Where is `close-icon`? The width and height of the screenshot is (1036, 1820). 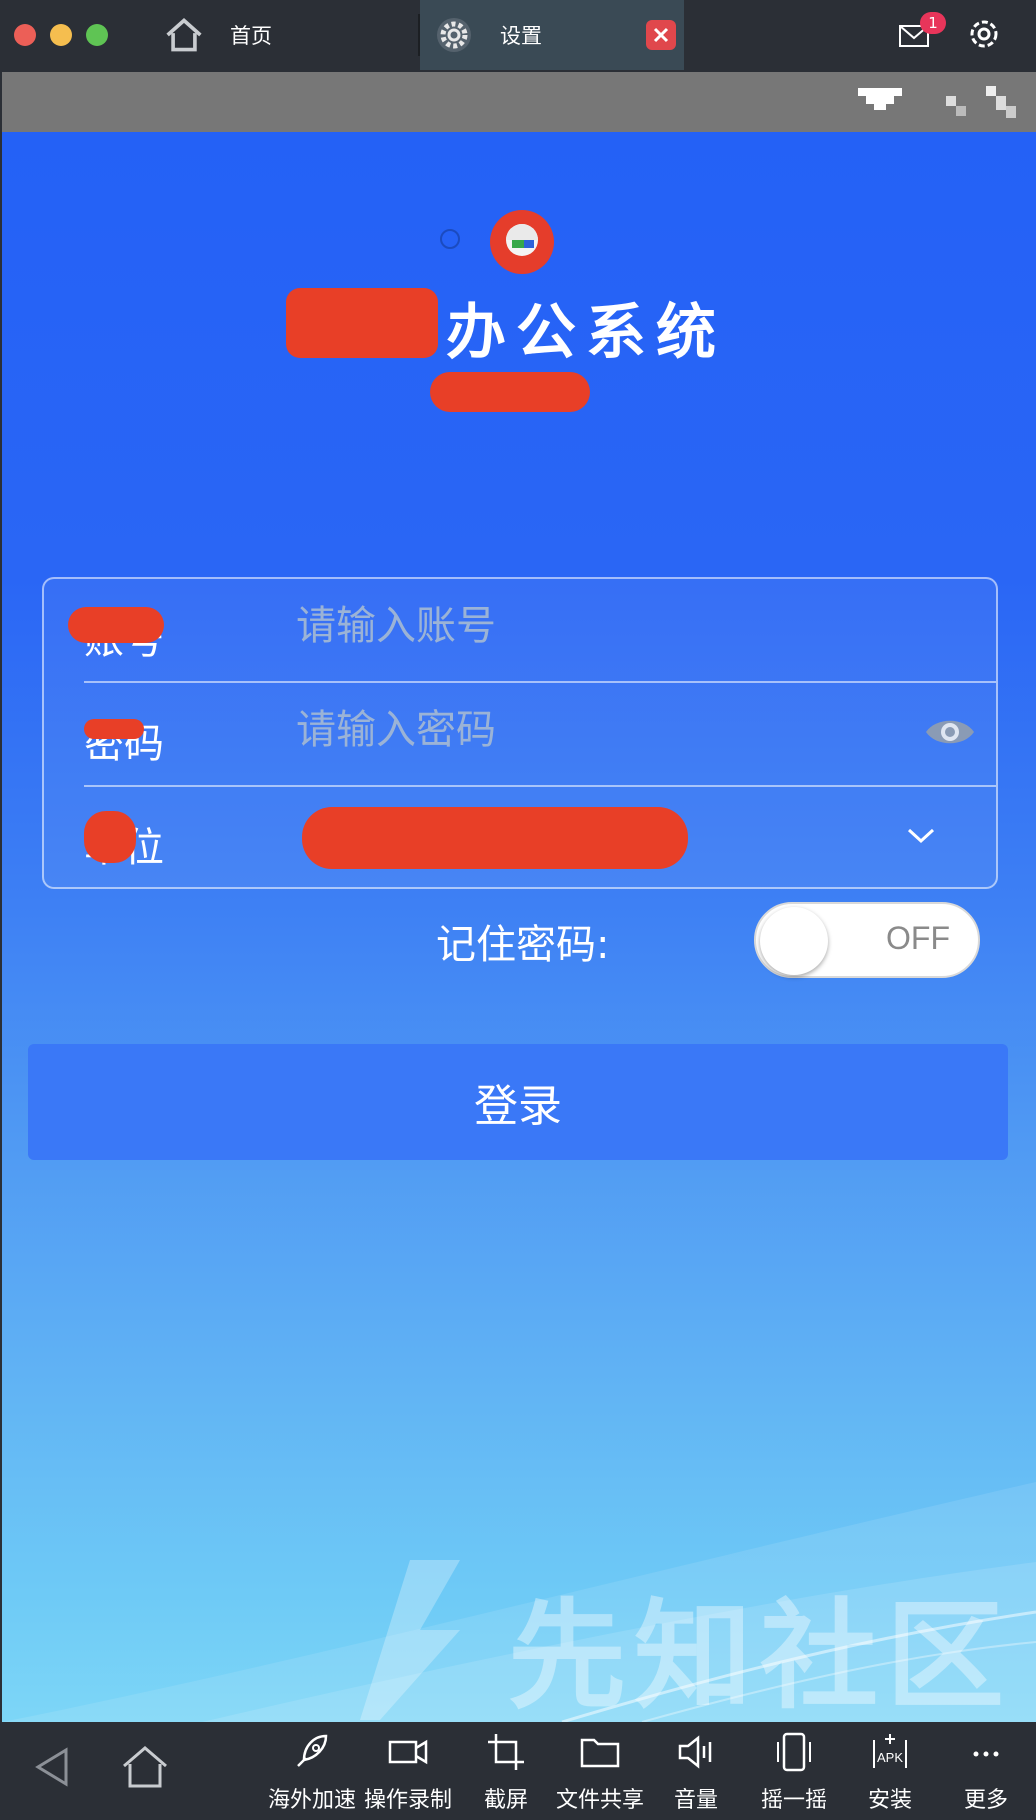 close-icon is located at coordinates (661, 35).